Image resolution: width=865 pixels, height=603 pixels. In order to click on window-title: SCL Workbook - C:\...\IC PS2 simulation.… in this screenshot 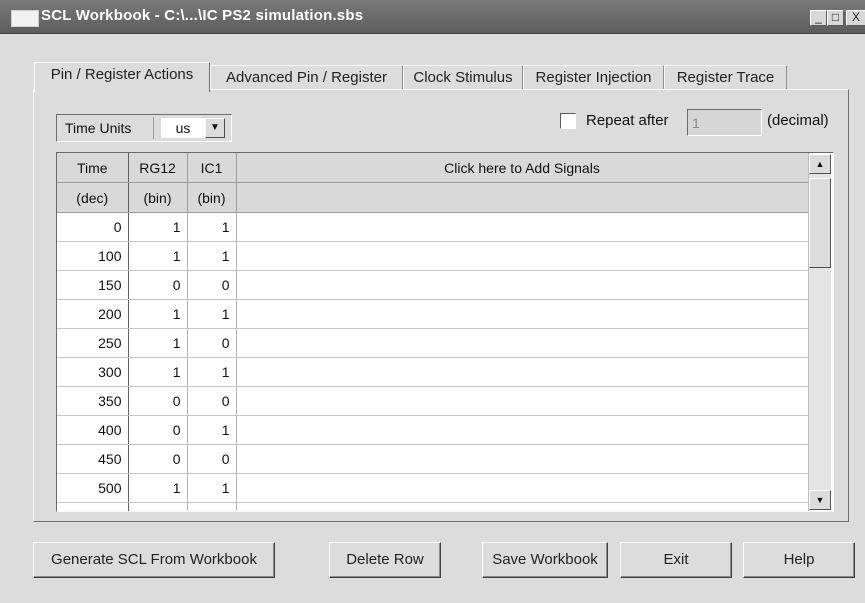, I will do `click(202, 15)`.